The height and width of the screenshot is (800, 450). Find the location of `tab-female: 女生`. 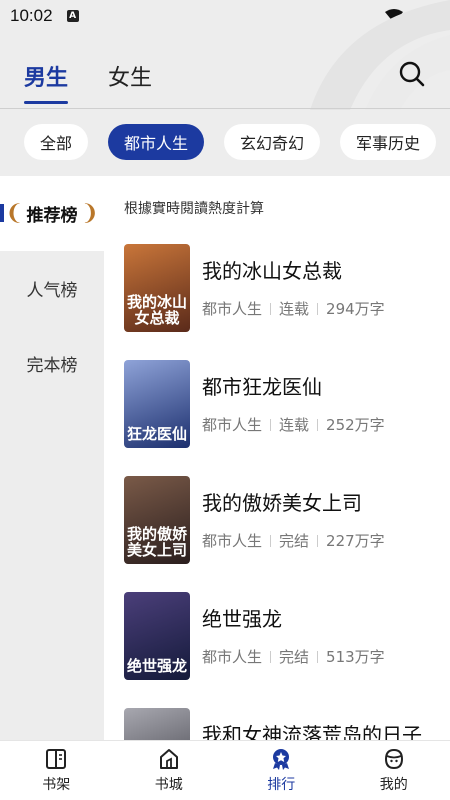

tab-female: 女生 is located at coordinates (130, 70).